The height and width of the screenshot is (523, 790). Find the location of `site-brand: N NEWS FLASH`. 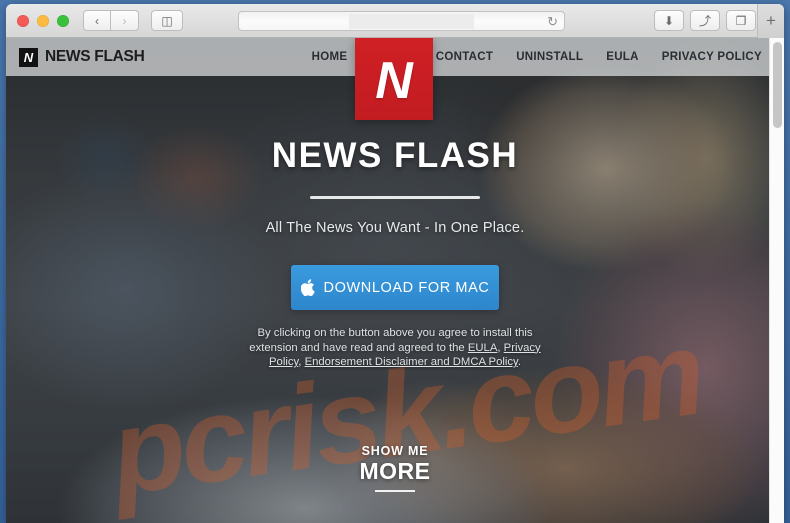

site-brand: N NEWS FLASH is located at coordinates (82, 57).